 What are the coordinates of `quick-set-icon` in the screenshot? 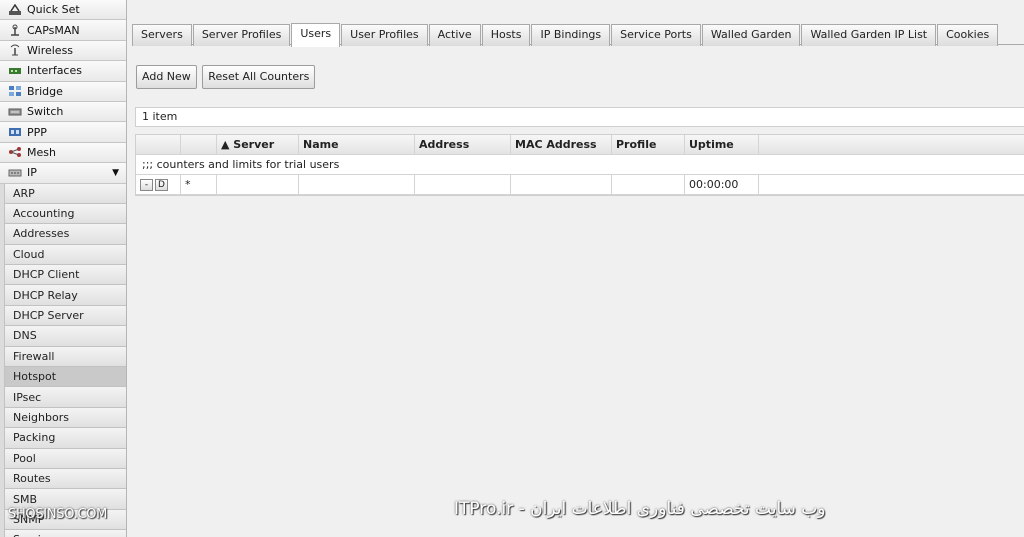 It's located at (15, 9).